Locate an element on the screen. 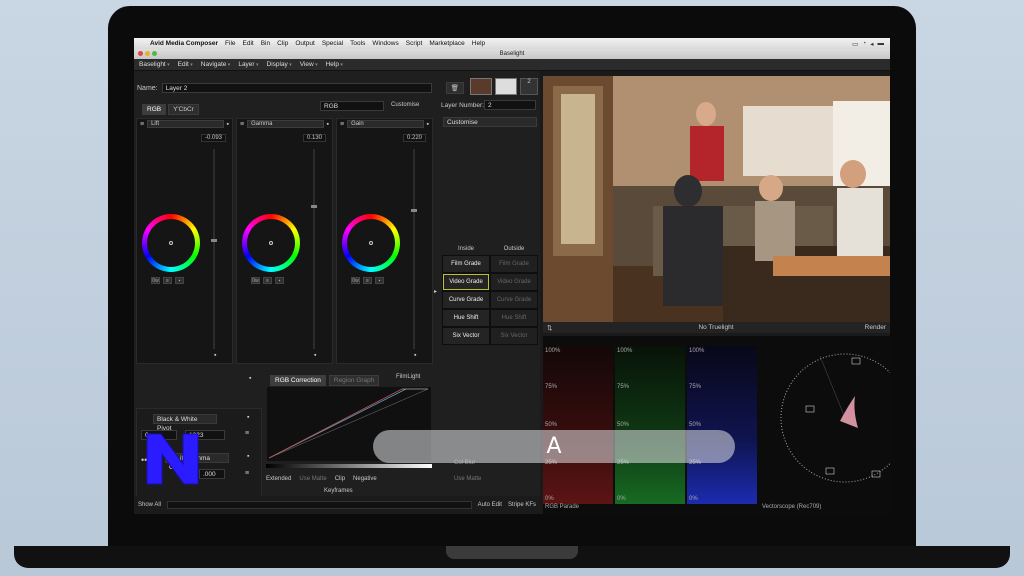 This screenshot has height=576, width=1024. gain-dropdown: Gain is located at coordinates (385, 124).